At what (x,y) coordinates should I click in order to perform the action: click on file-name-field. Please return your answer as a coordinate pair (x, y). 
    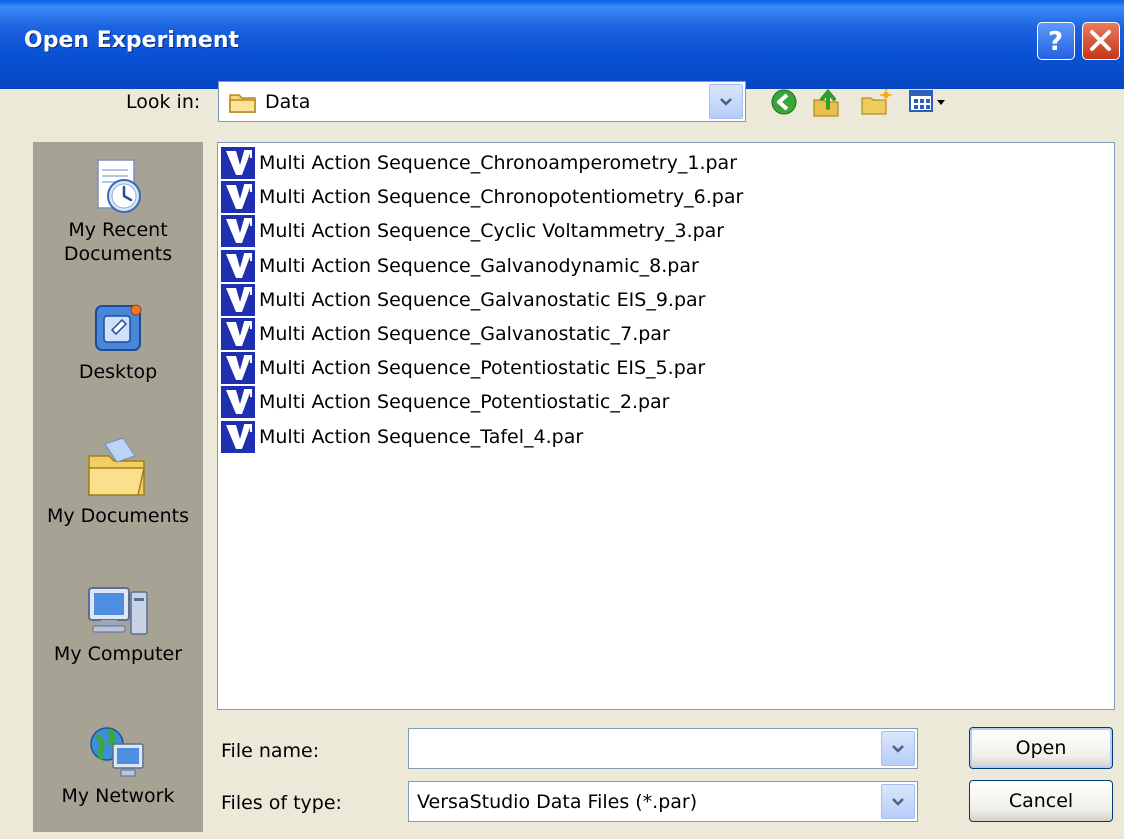
    Looking at the image, I should click on (663, 748).